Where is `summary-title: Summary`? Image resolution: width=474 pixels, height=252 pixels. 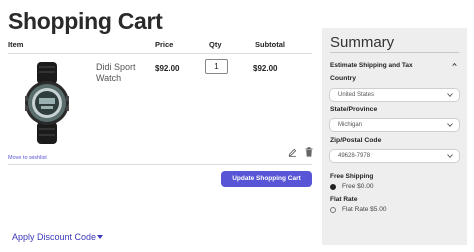
summary-title: Summary is located at coordinates (362, 42).